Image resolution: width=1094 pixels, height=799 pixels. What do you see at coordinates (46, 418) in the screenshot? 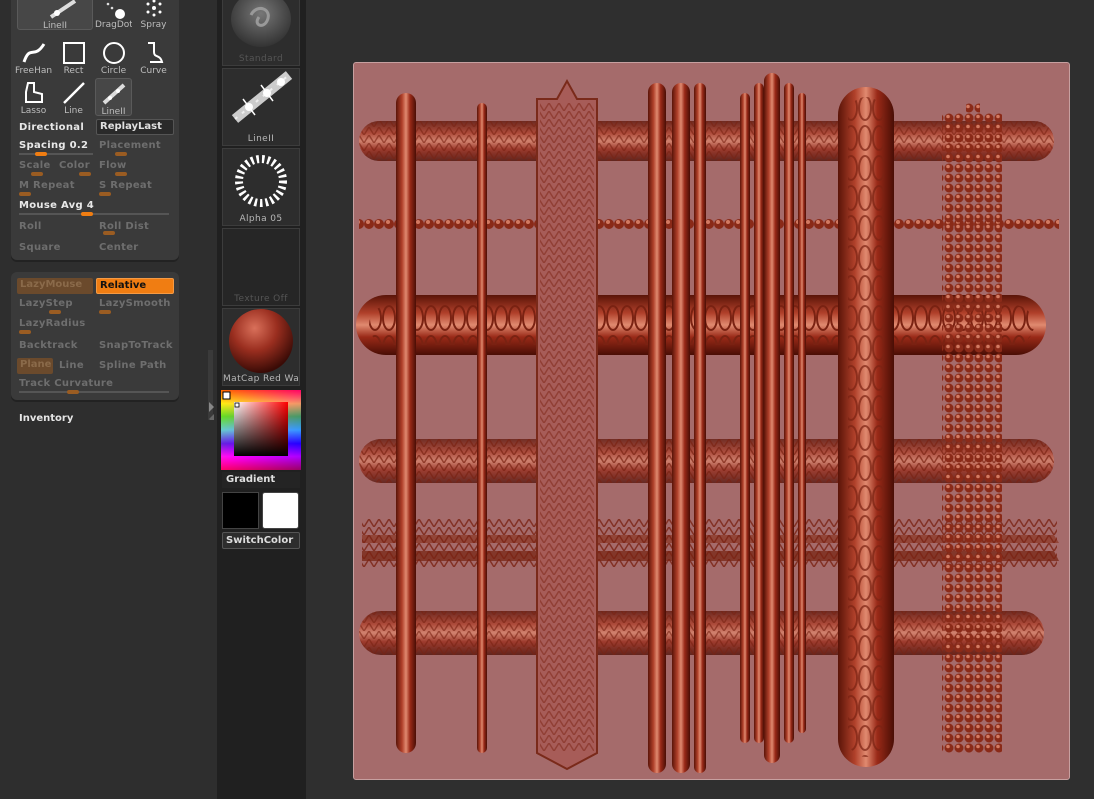
I see `inventory-title: Inventory` at bounding box center [46, 418].